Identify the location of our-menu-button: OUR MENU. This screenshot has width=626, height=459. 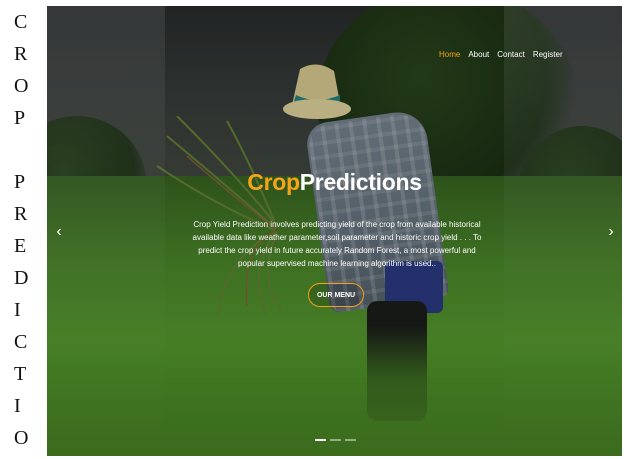
(336, 295).